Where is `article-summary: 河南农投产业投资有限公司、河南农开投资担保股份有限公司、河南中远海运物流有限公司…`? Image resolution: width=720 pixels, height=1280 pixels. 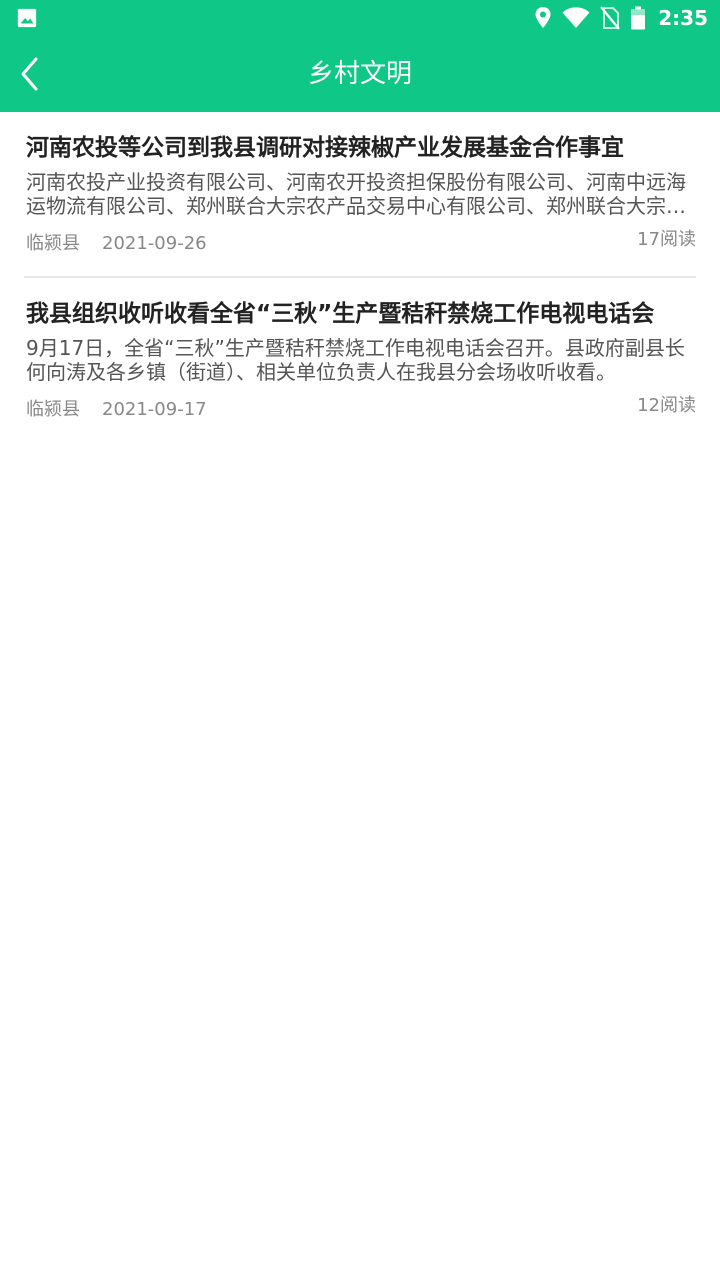
article-summary: 河南农投产业投资有限公司、河南农开投资担保股份有限公司、河南中远海运物流有限公司… is located at coordinates (356, 194).